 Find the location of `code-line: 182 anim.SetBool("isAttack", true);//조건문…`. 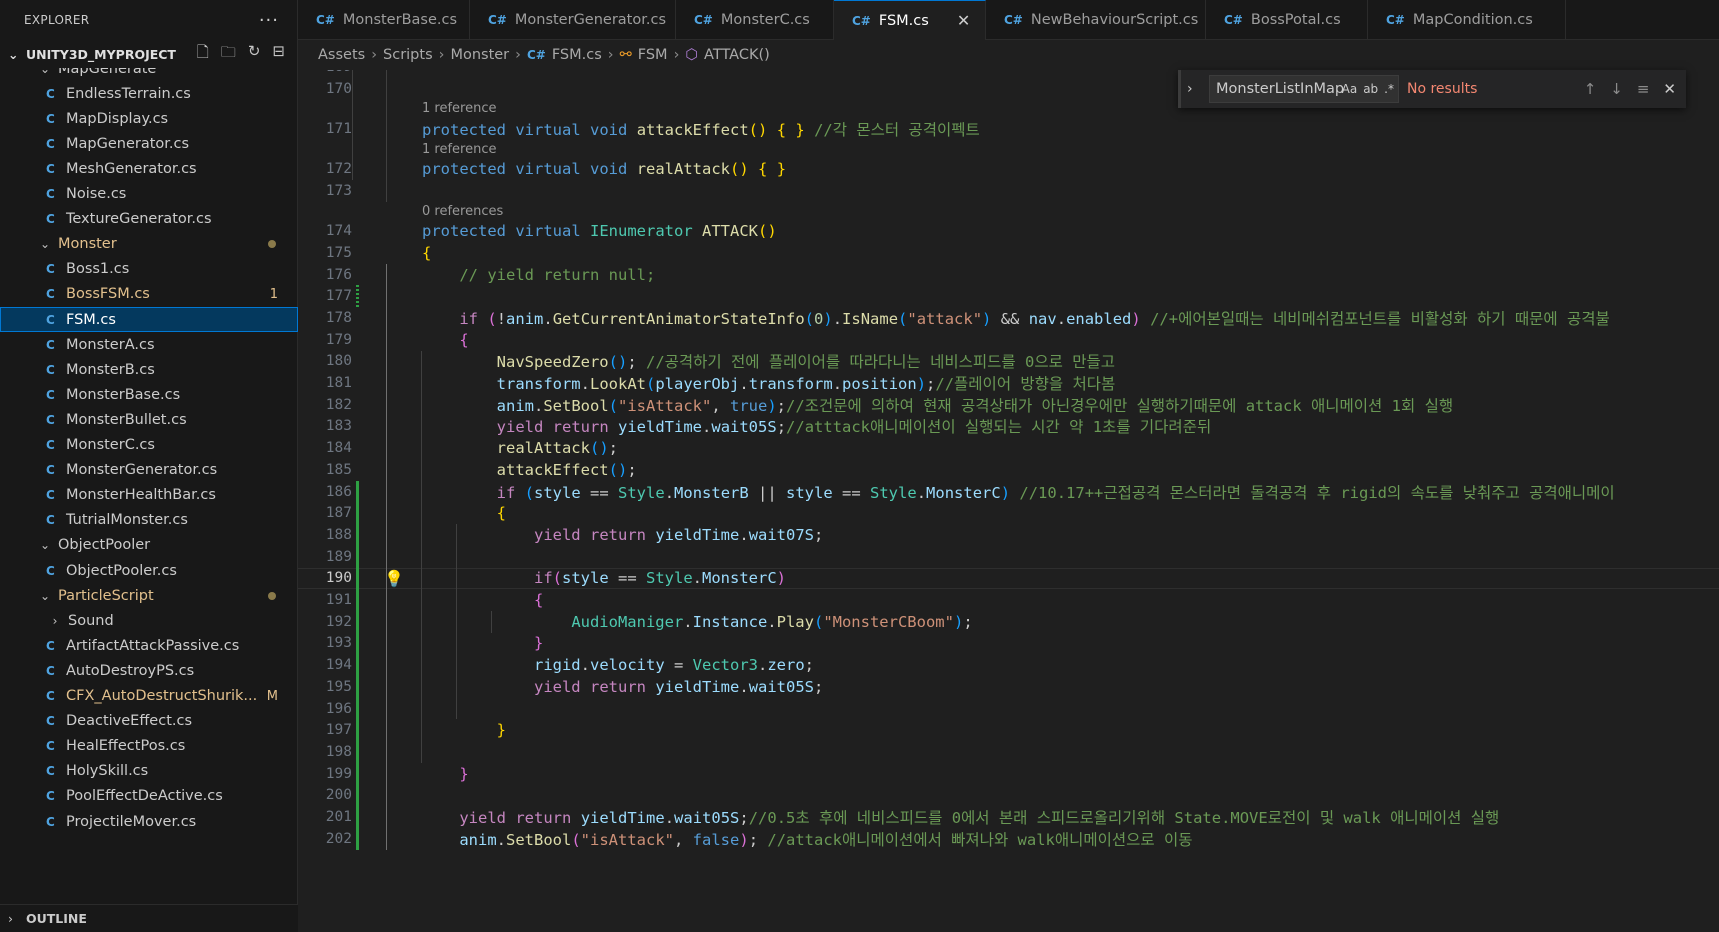

code-line: 182 anim.SetBool("isAttack", true);//조건문… is located at coordinates (1008, 405).